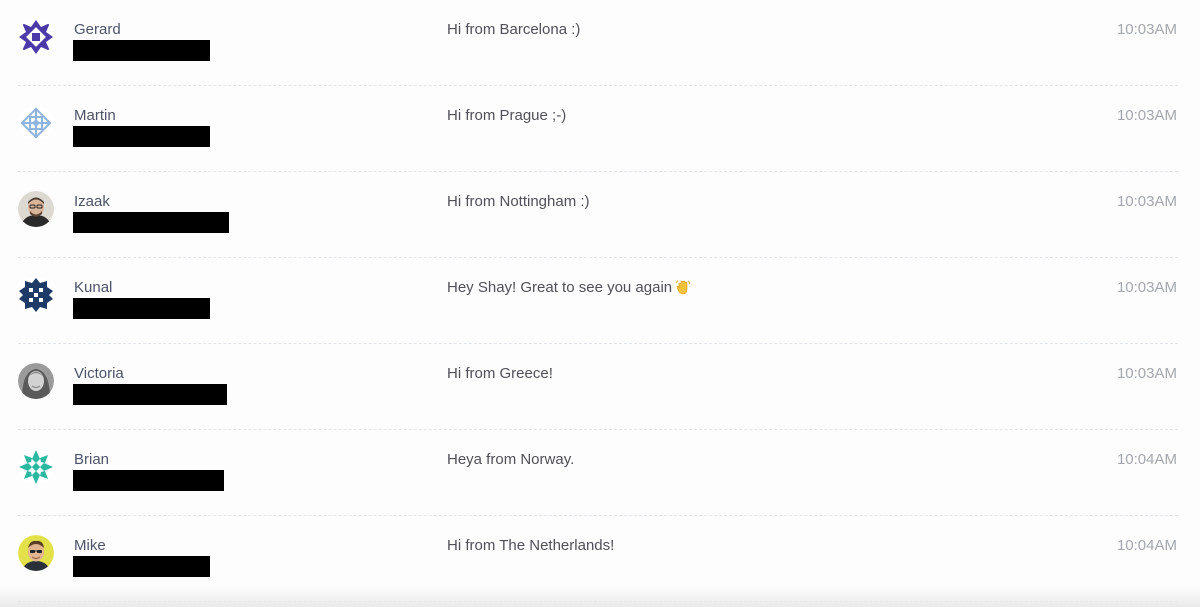  I want to click on avatar-geometric-teal-icon, so click(36, 467).